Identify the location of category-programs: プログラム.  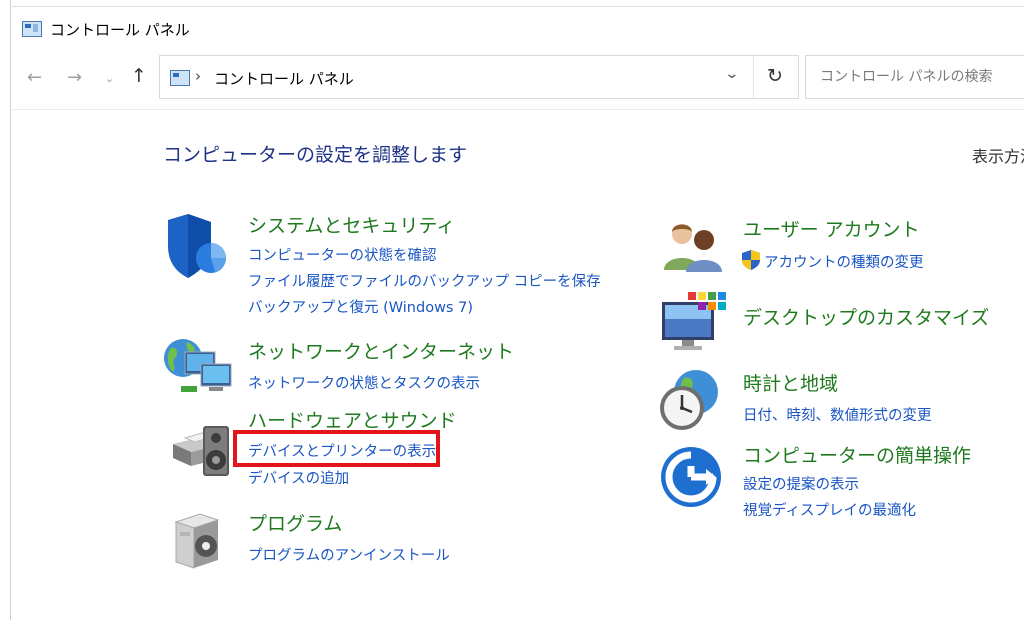
(295, 522).